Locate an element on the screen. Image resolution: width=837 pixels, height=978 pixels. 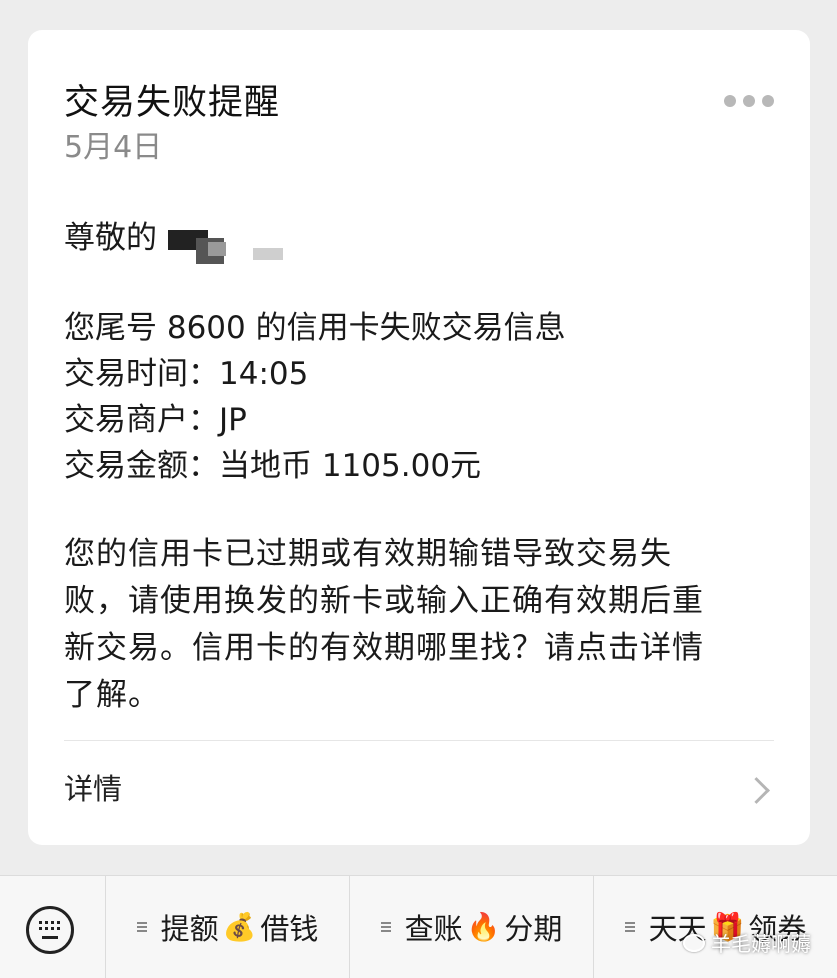
menu-label: 提额 is located at coordinates (189, 929).